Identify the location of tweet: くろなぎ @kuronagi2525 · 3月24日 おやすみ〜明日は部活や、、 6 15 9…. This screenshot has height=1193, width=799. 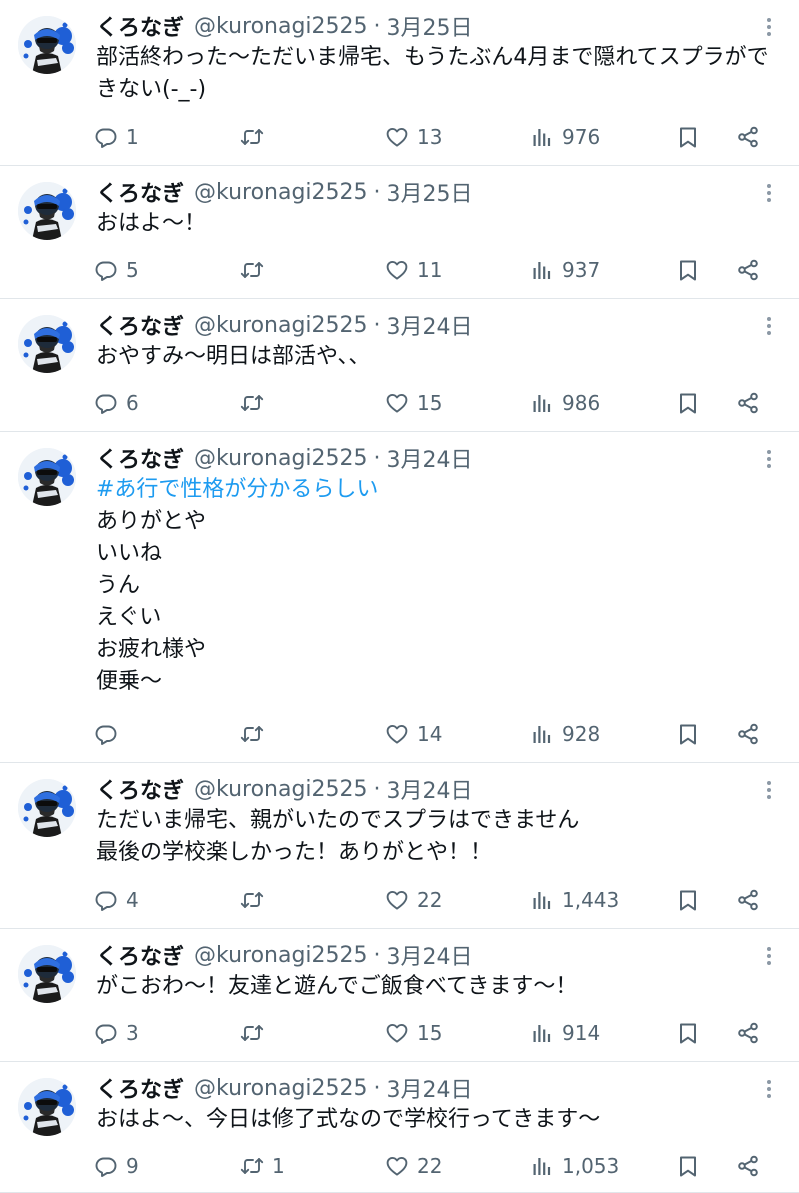
(399, 365).